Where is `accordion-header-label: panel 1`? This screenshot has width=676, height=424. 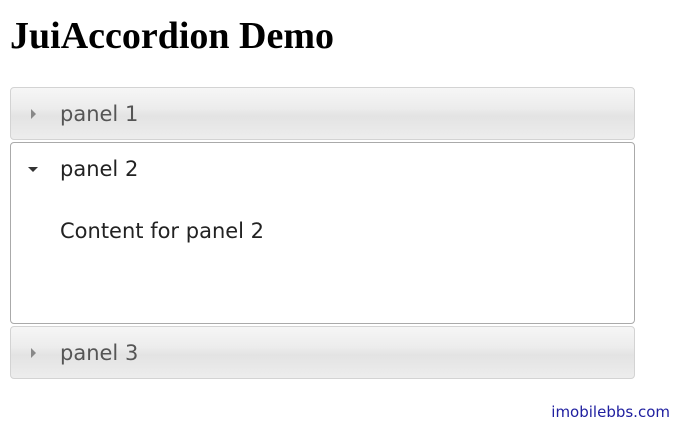 accordion-header-label: panel 1 is located at coordinates (99, 114).